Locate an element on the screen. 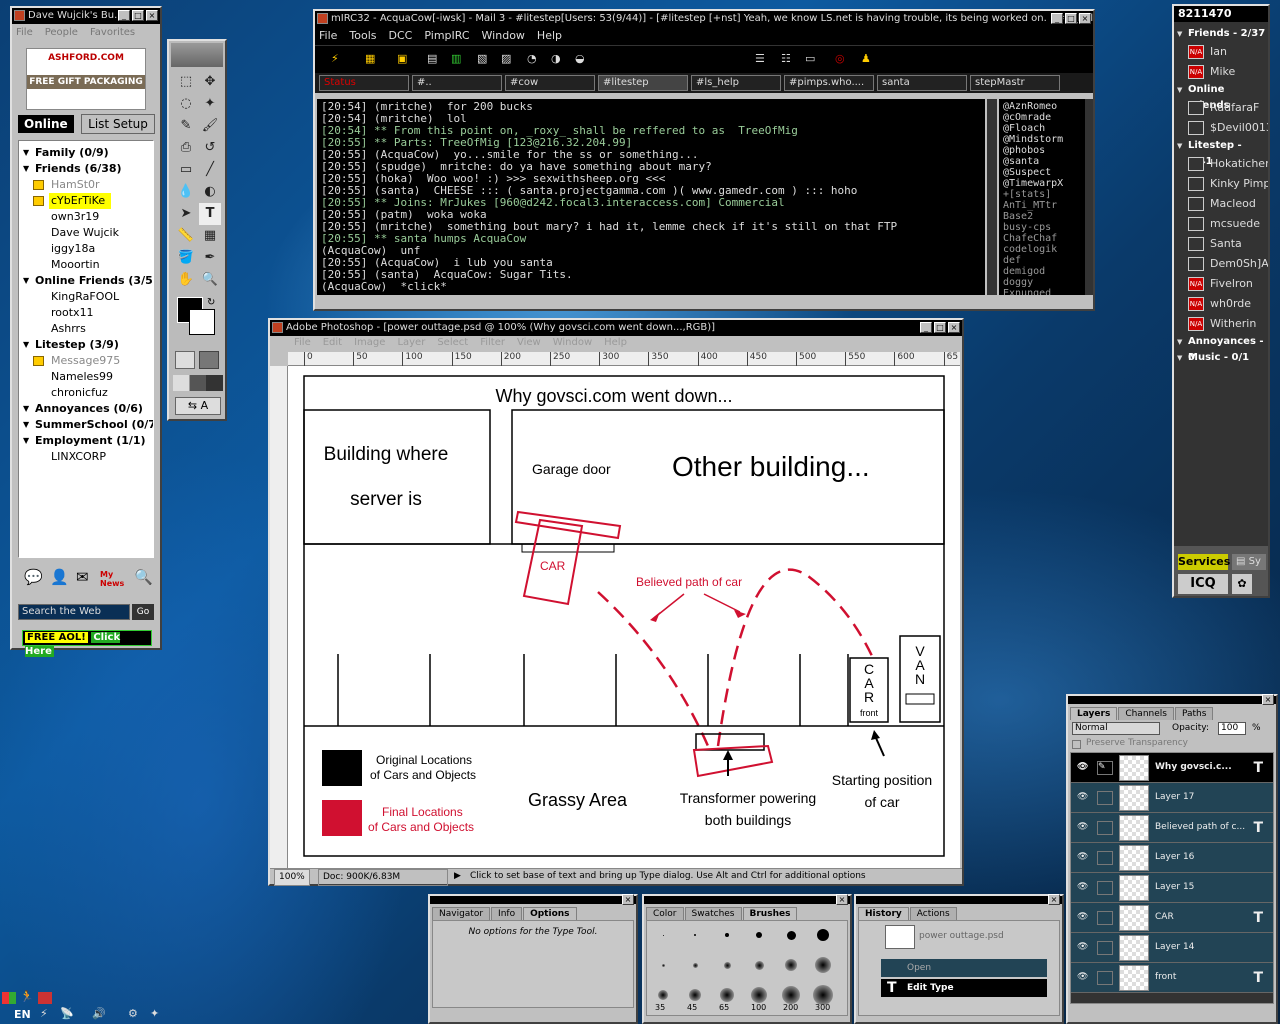 This screenshot has height=1024, width=1280. nick-scrollbar is located at coordinates (1089, 197).